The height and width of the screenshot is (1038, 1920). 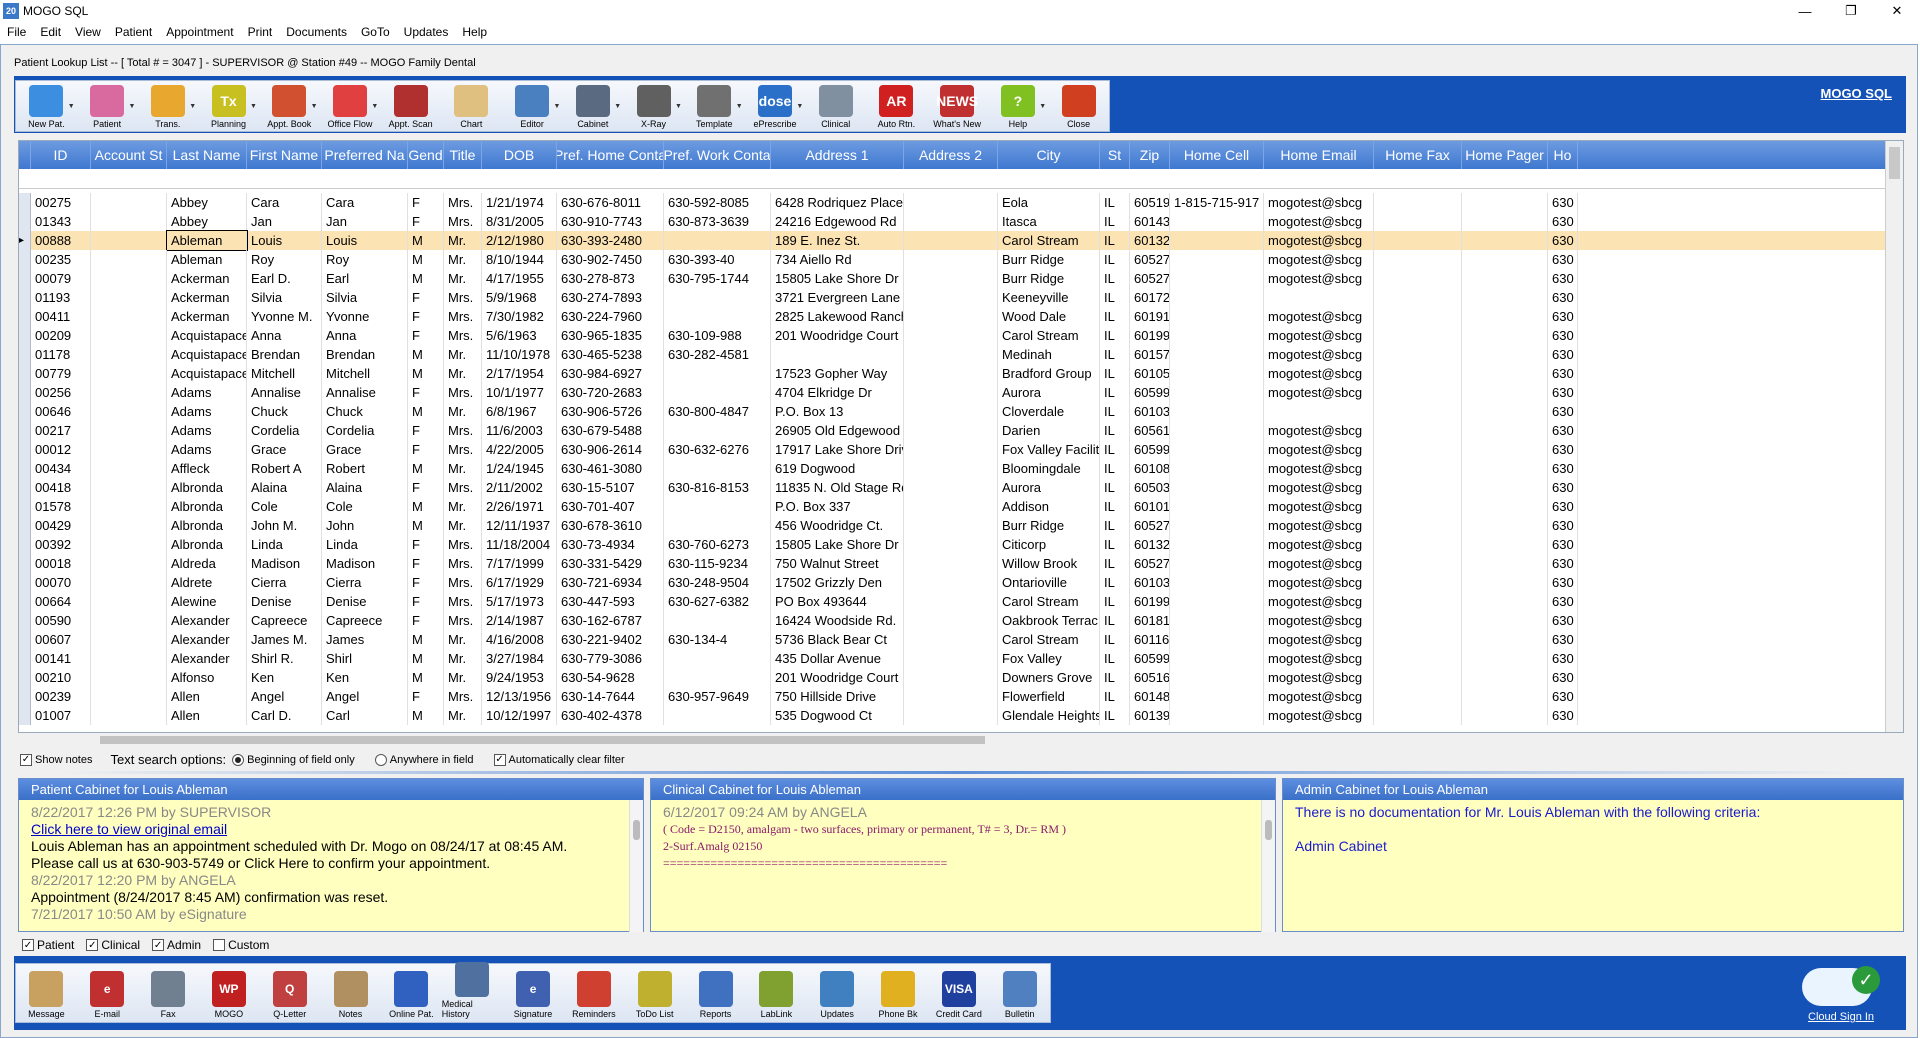 What do you see at coordinates (610, 392) in the screenshot?
I see `table-cell: 630-720-2683` at bounding box center [610, 392].